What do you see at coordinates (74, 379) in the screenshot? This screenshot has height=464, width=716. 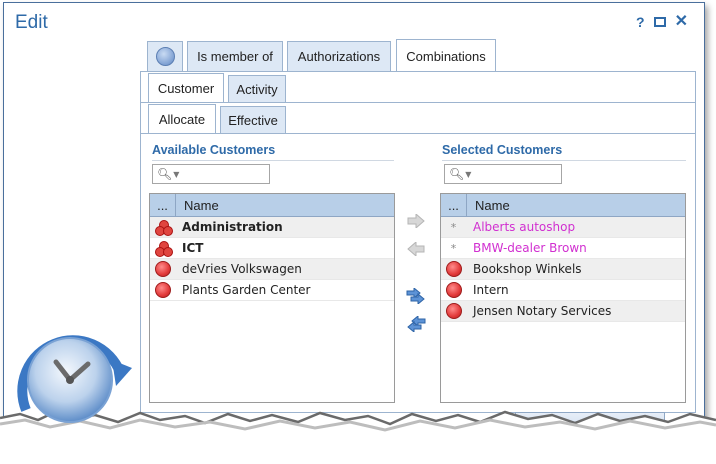 I see `clock-logo-icon` at bounding box center [74, 379].